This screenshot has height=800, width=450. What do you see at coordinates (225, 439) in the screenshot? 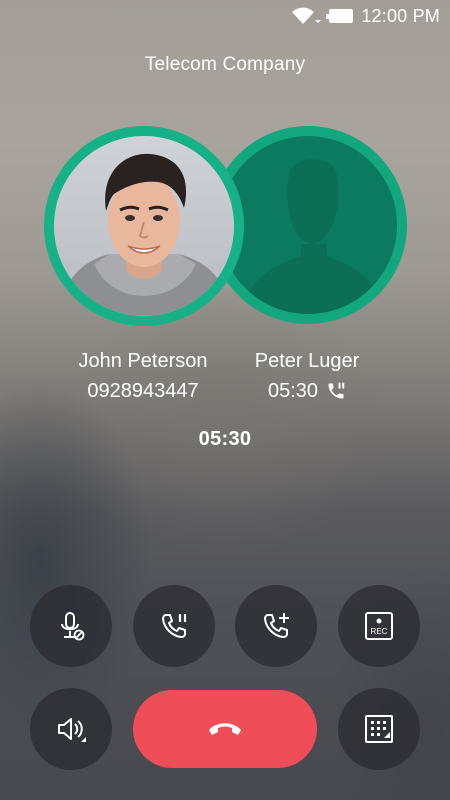
I see `call-timer: 05:30` at bounding box center [225, 439].